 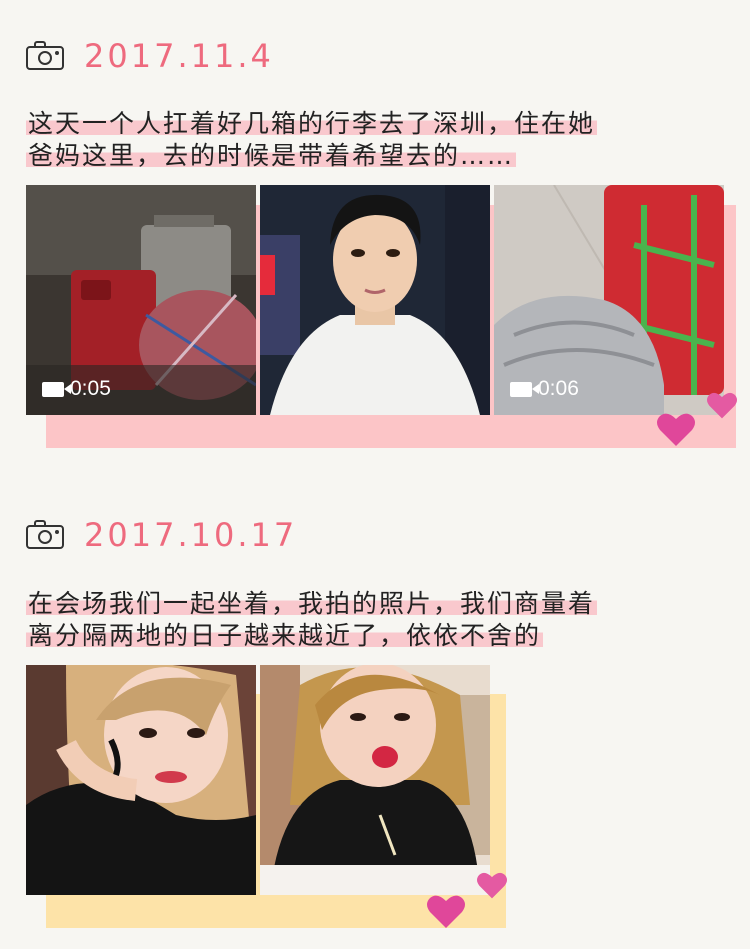 What do you see at coordinates (46, 535) in the screenshot?
I see `camera-icon` at bounding box center [46, 535].